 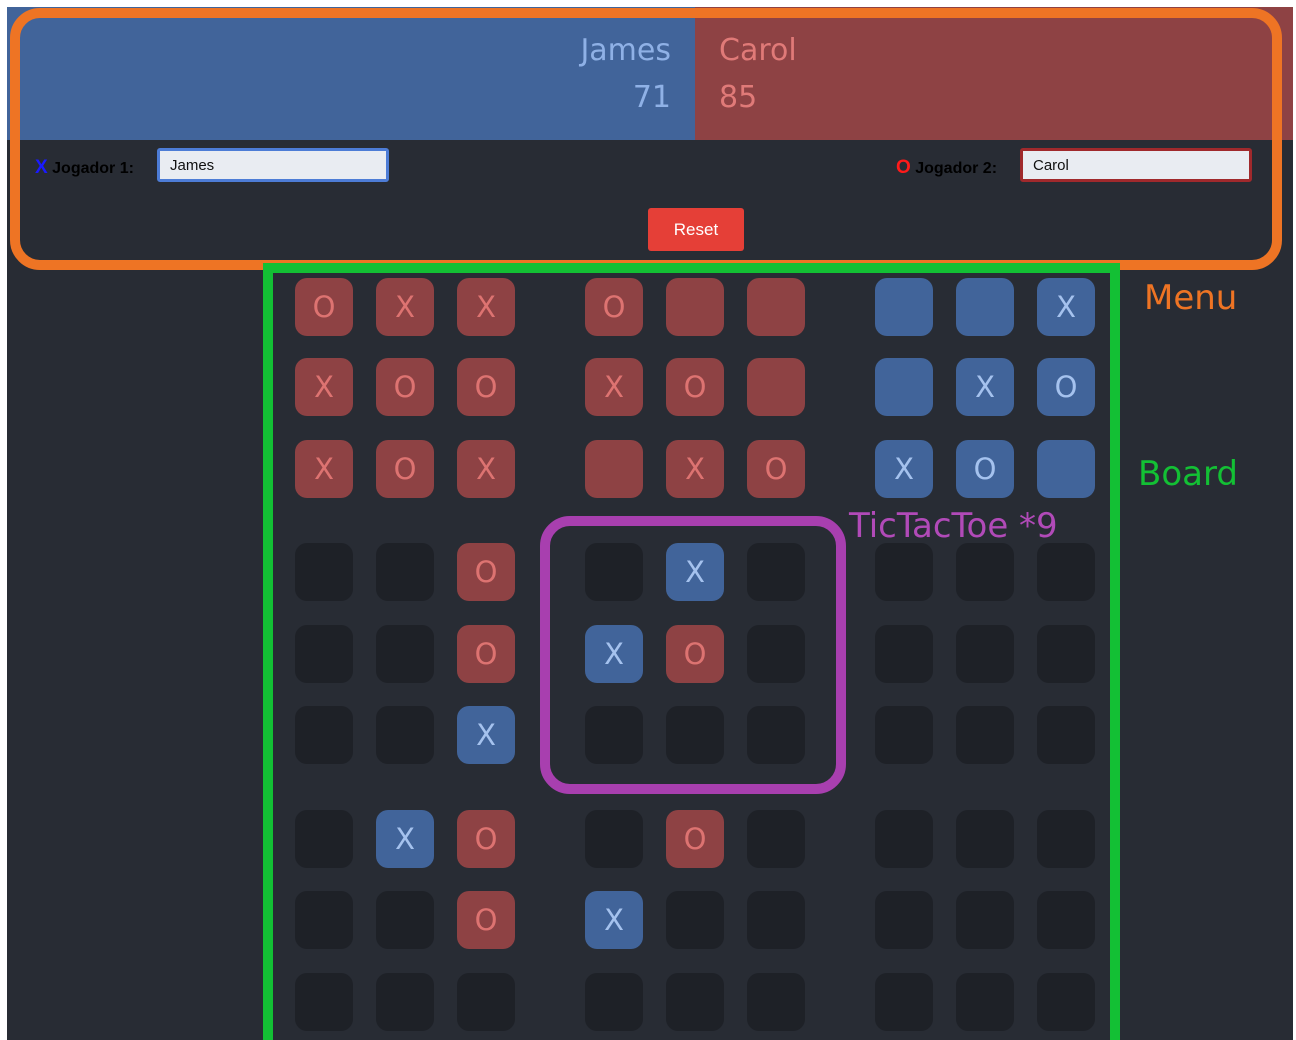 I want to click on board-7-cell-3: O, so click(x=486, y=839).